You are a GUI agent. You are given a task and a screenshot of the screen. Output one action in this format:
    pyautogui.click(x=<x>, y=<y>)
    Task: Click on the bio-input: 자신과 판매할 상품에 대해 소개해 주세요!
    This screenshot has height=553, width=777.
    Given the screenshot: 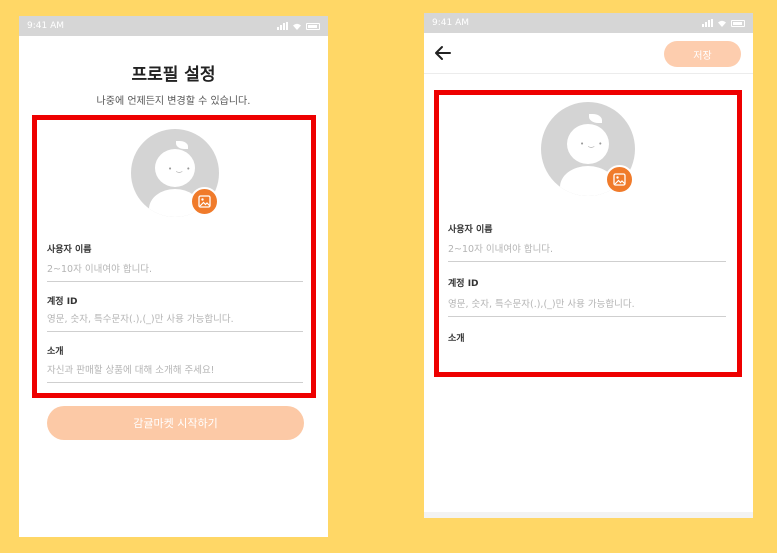 What is the action you would take?
    pyautogui.click(x=175, y=372)
    